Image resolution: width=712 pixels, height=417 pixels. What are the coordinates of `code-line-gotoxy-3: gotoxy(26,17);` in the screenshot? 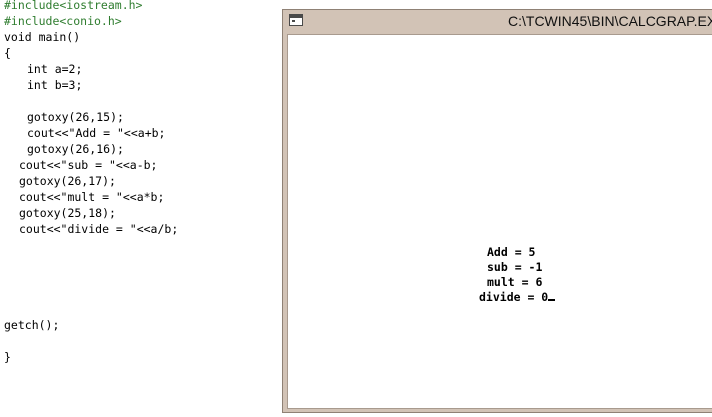 It's located at (67, 181).